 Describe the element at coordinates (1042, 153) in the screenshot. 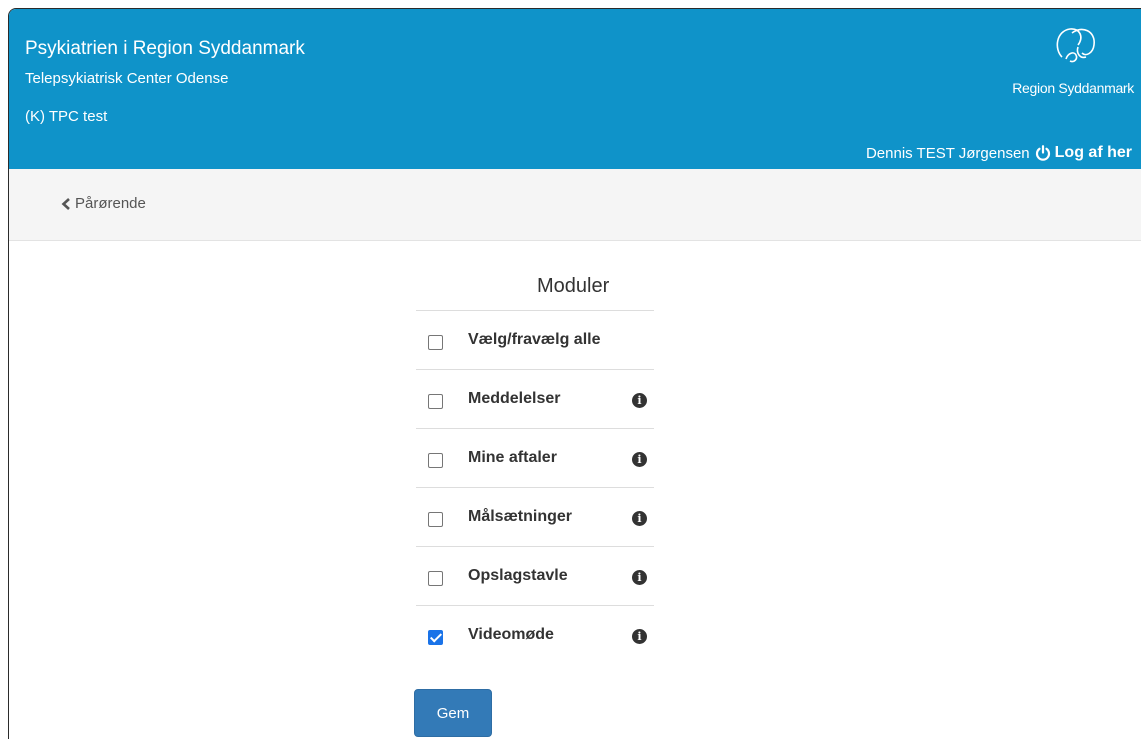

I see `power-icon` at that location.